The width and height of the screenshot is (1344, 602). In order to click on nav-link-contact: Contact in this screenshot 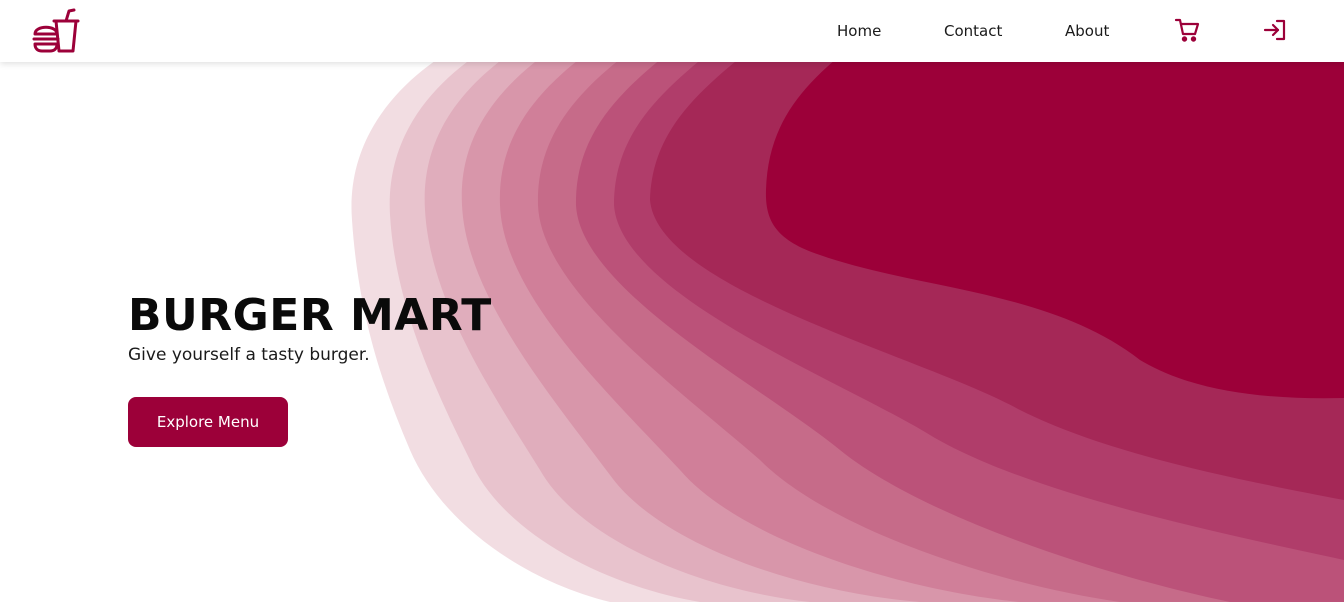, I will do `click(973, 31)`.